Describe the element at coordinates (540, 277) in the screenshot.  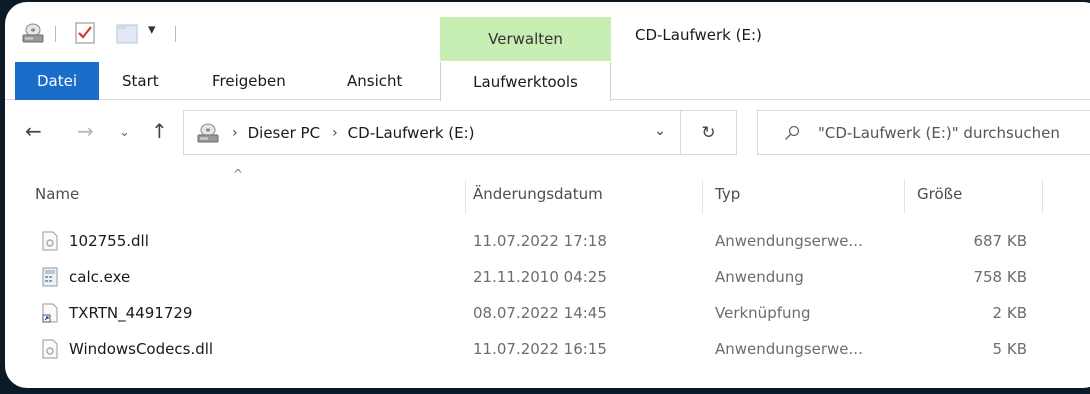
I see `file-date: 21.11.2010 04:25` at that location.